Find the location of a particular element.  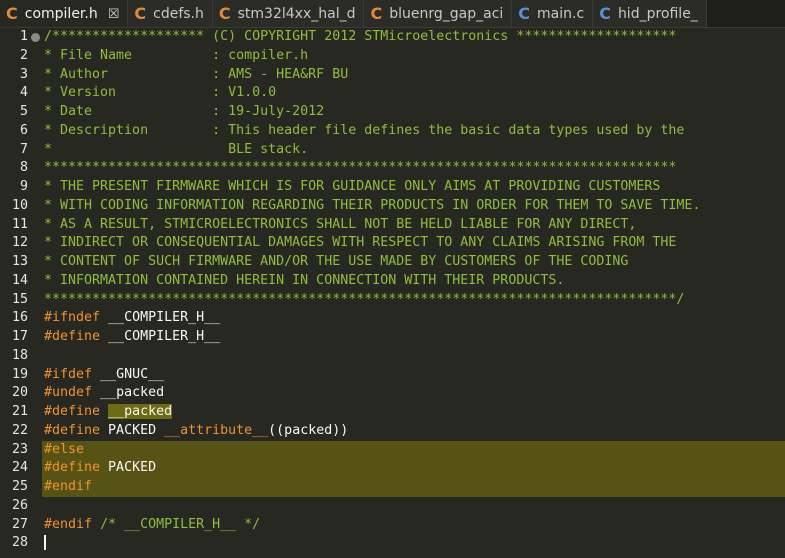

code-text: * BLE stack. is located at coordinates (175, 149).